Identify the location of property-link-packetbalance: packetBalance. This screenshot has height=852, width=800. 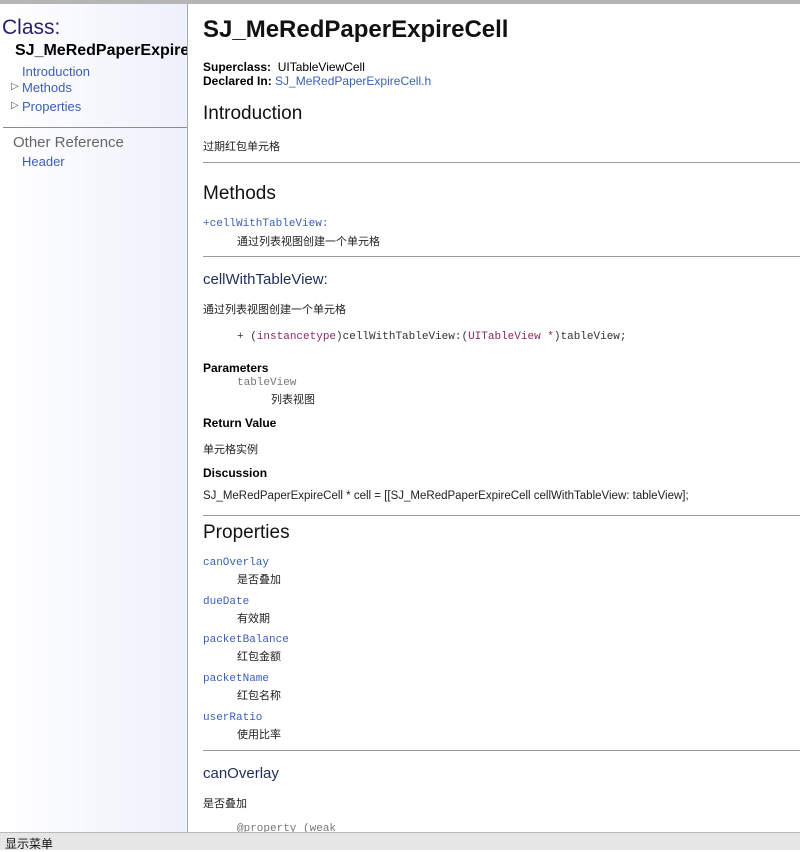
(246, 640).